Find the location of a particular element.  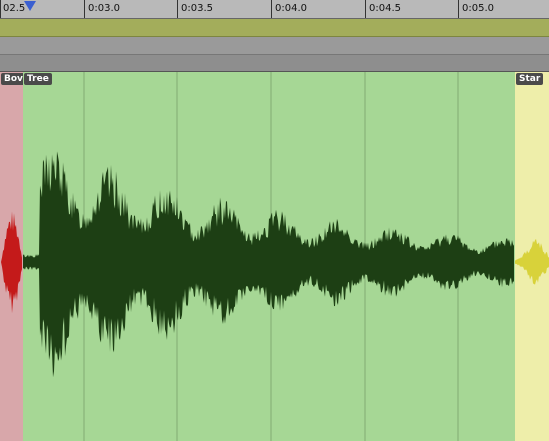

ruler-tick-label: 02.5 is located at coordinates (14, 8).